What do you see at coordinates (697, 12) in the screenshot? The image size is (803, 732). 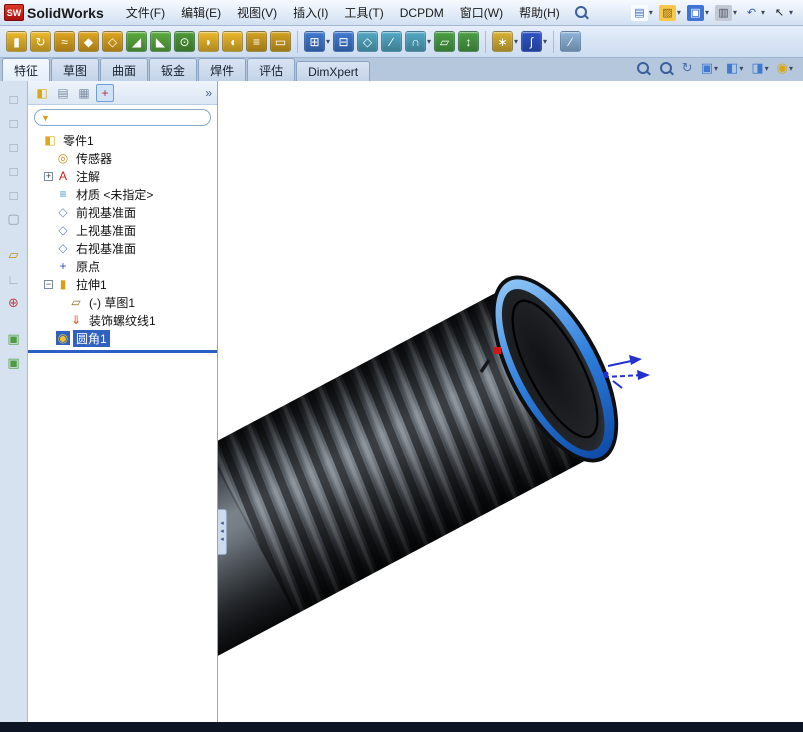 I see `save-document-button: ▣ ▾` at bounding box center [697, 12].